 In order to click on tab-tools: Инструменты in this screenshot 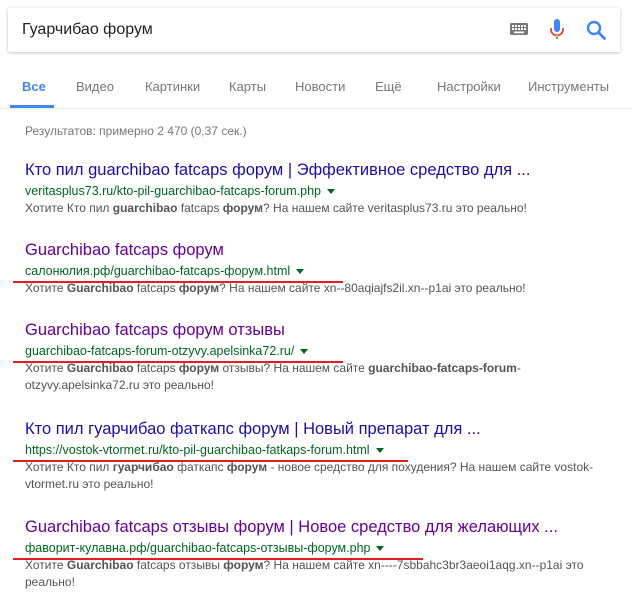, I will do `click(568, 86)`.